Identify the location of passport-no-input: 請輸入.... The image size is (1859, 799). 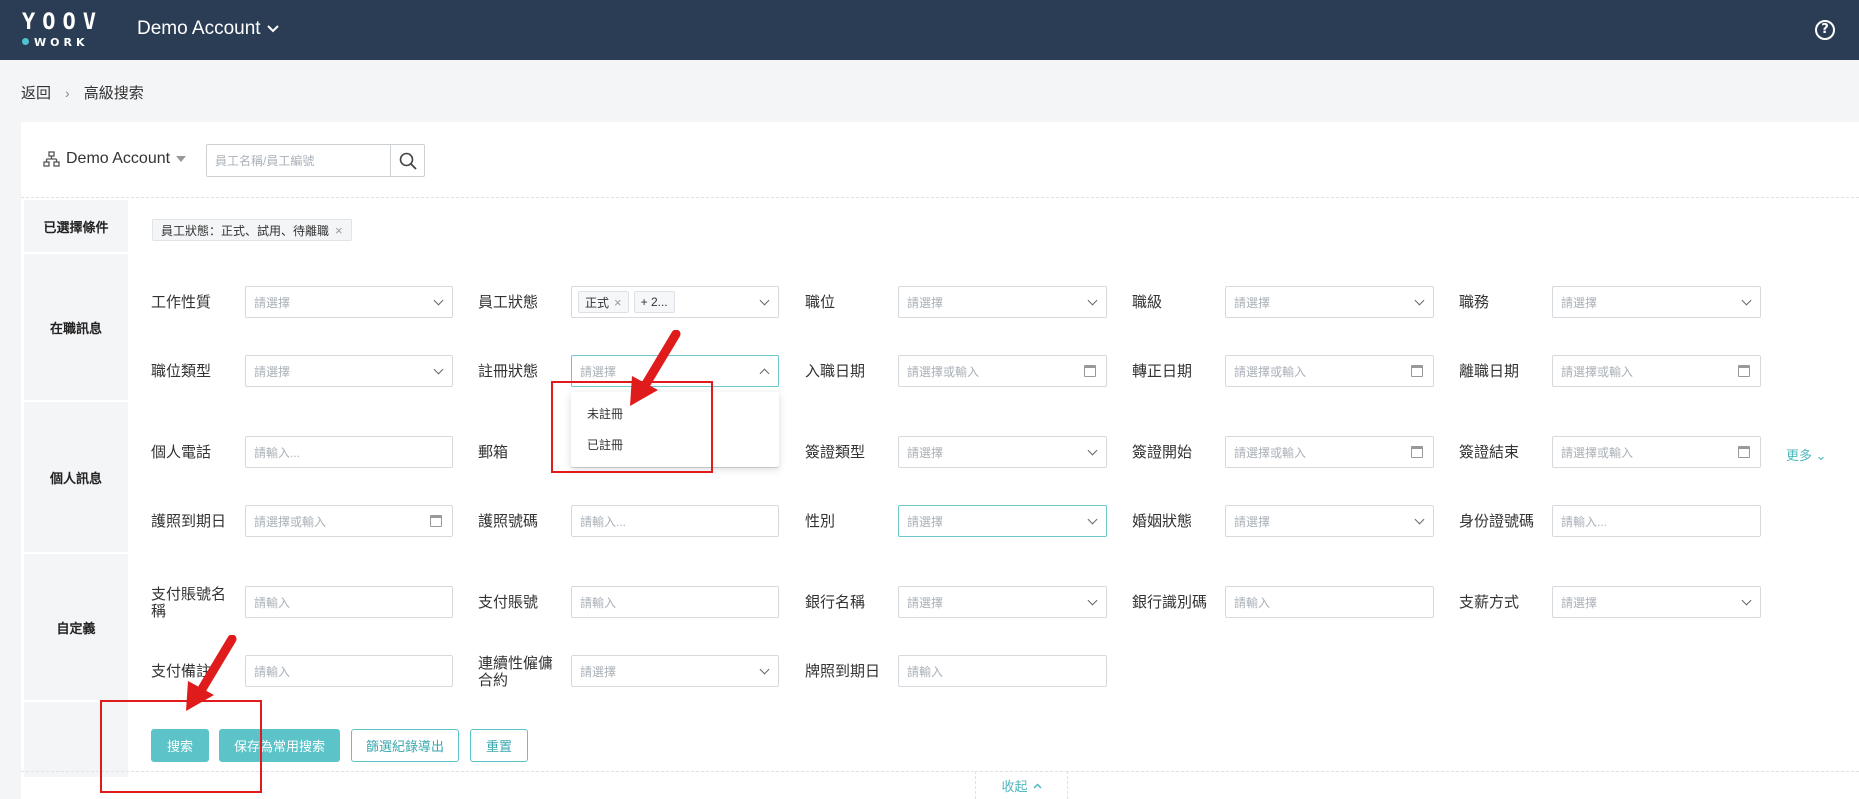
(675, 521).